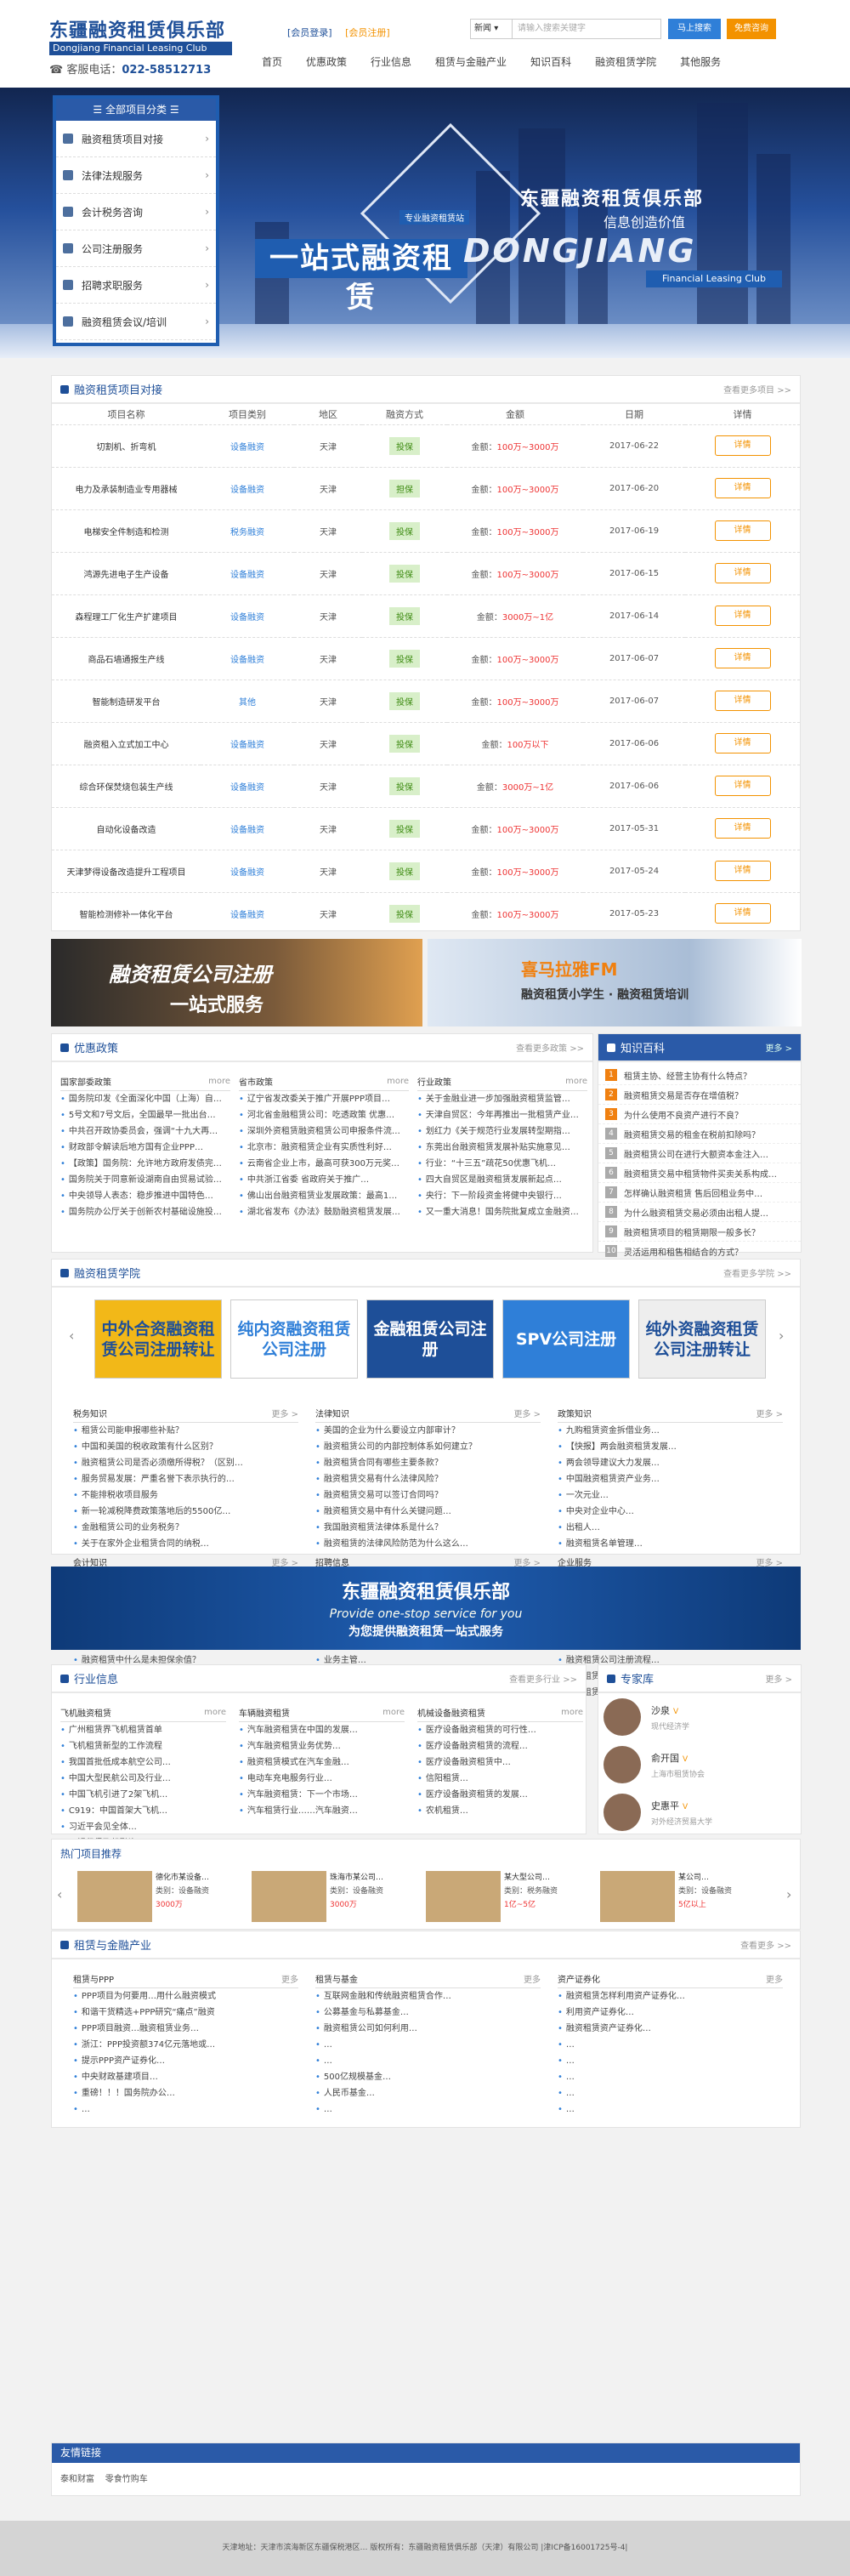 The width and height of the screenshot is (850, 2576). Describe the element at coordinates (143, 1746) in the screenshot. I see `list-item: • 飞机租赁新型的工作流程` at that location.